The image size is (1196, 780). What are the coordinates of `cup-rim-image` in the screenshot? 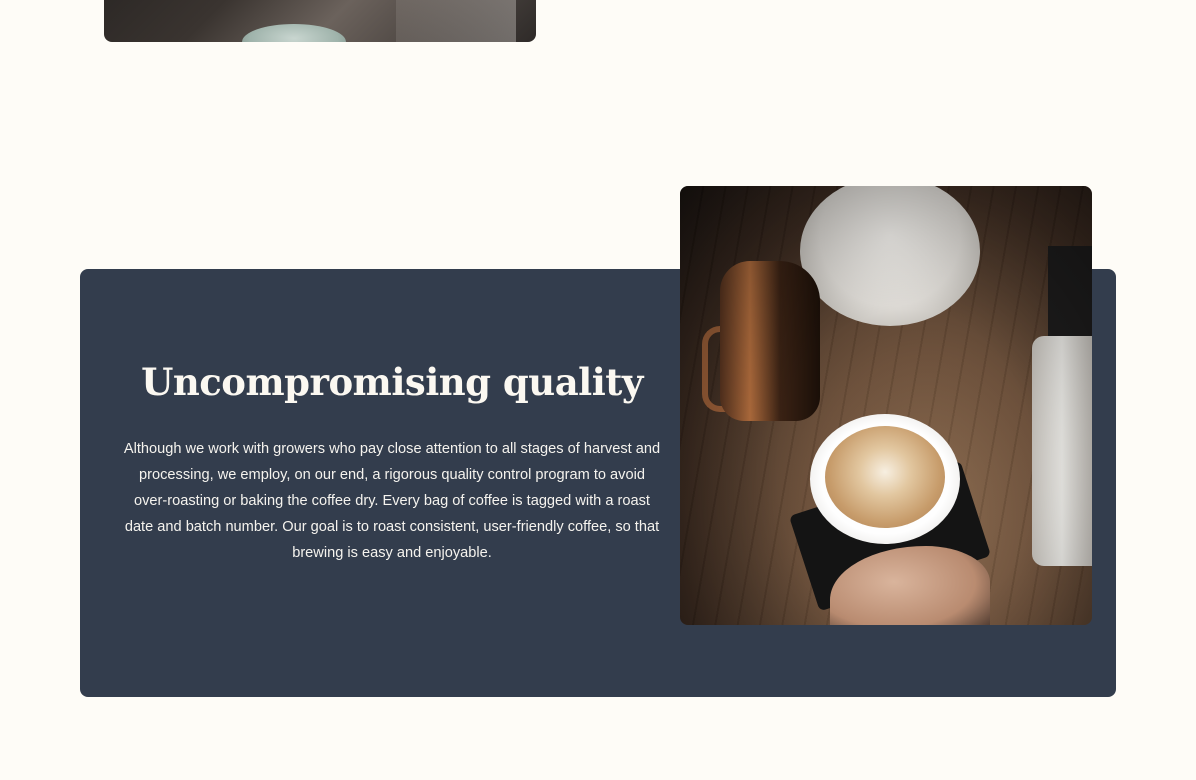 It's located at (294, 33).